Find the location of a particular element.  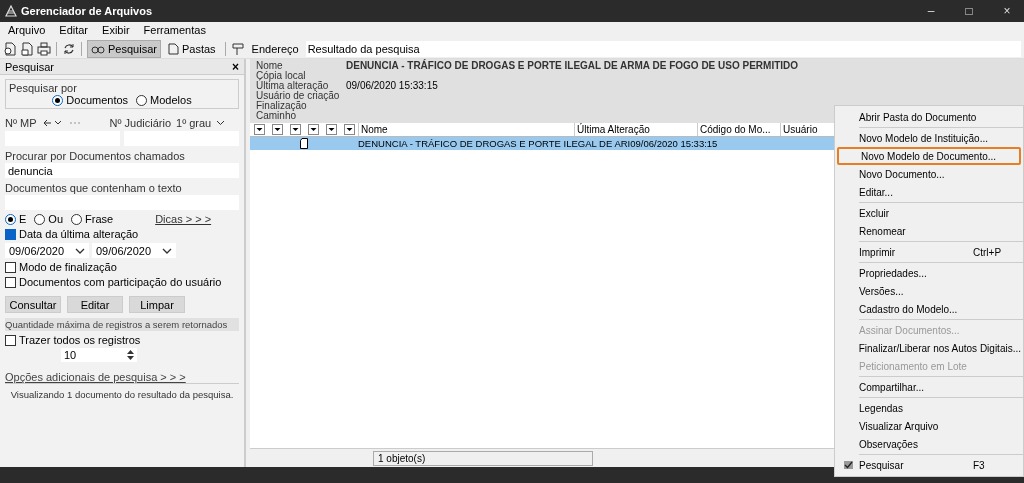

detail-label: Última alteração is located at coordinates (293, 86).